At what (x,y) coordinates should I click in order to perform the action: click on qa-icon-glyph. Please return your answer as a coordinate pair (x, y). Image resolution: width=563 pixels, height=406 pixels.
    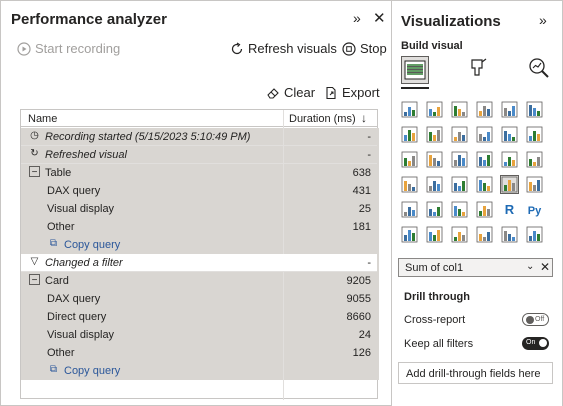
    Looking at the image, I should click on (459, 234).